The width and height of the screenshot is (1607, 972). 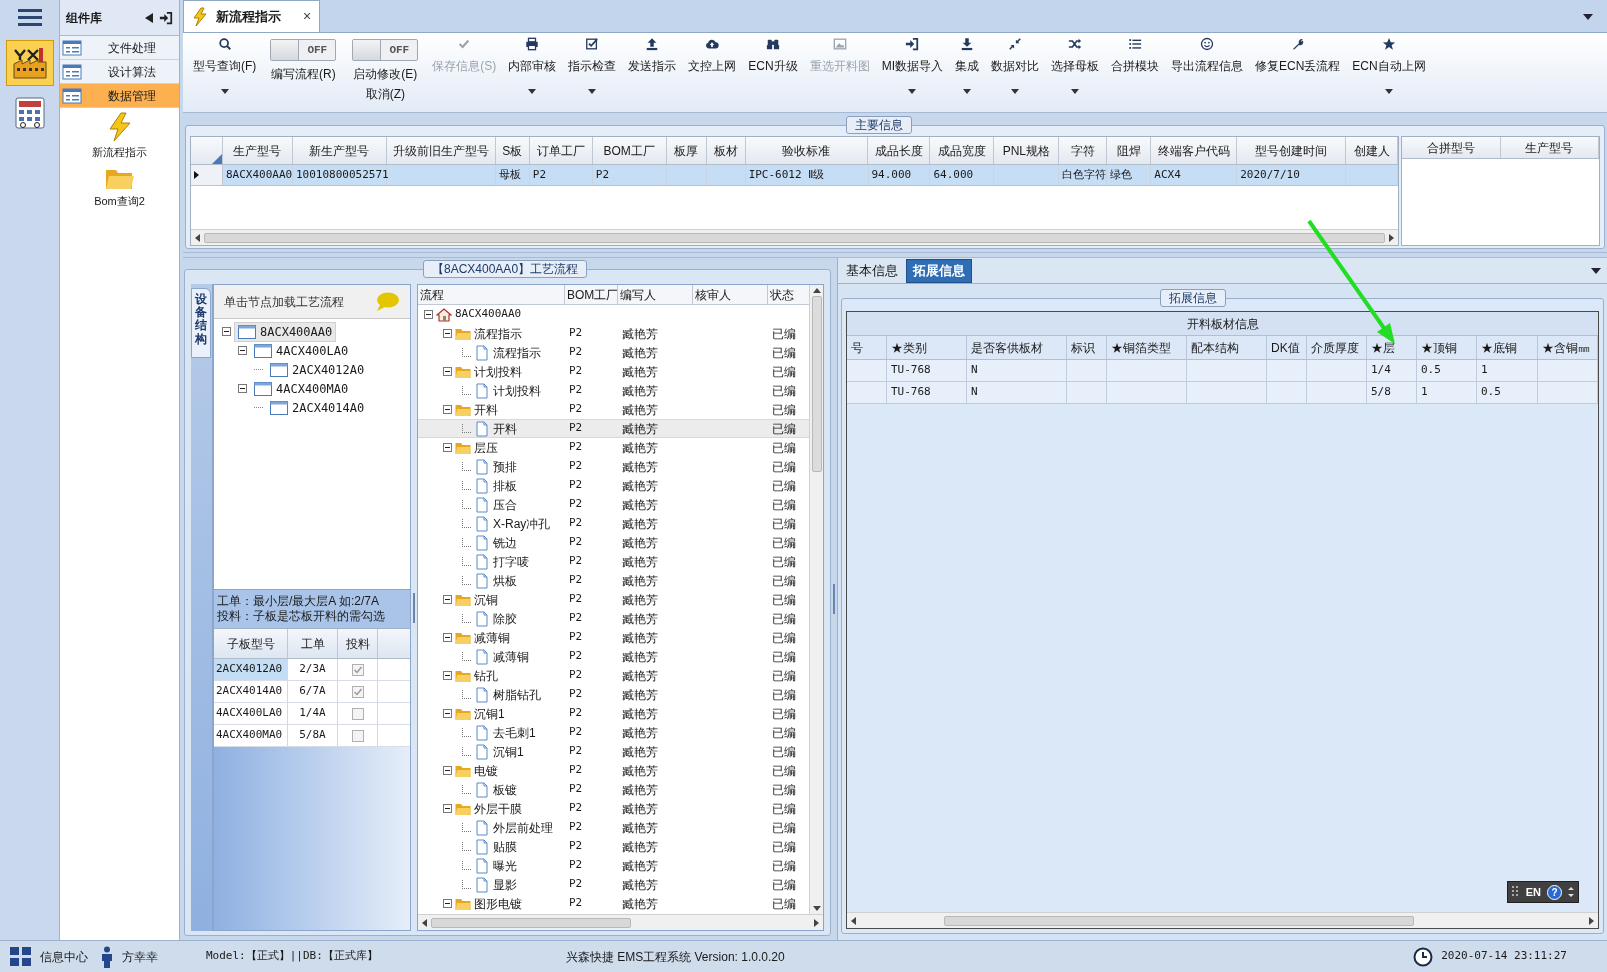 I want to click on status-link: 信息中心, so click(x=64, y=956).